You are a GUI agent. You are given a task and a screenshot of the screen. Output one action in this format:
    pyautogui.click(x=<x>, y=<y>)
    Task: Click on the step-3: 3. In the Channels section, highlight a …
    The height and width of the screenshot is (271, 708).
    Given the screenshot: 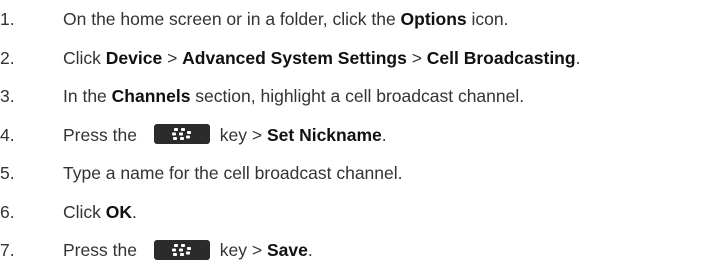 What is the action you would take?
    pyautogui.click(x=354, y=96)
    